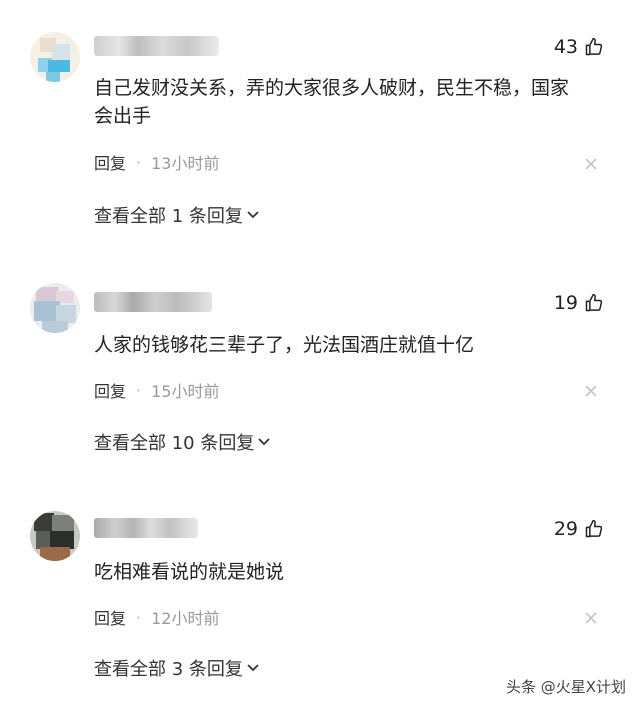 This screenshot has width=640, height=711. I want to click on like-count: 43, so click(565, 47).